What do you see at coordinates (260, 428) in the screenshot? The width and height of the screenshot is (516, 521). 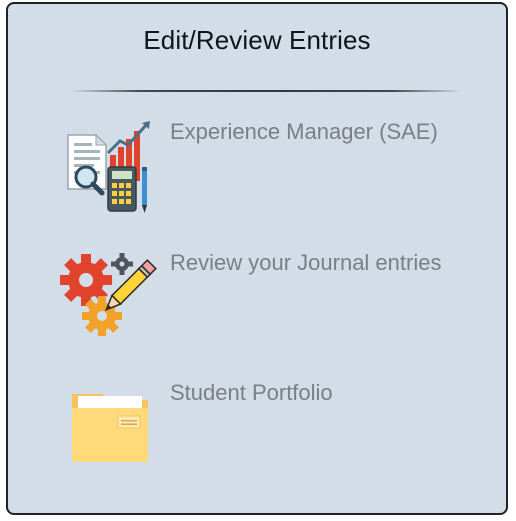 I see `student-portfolio-link: Student Portfolio` at bounding box center [260, 428].